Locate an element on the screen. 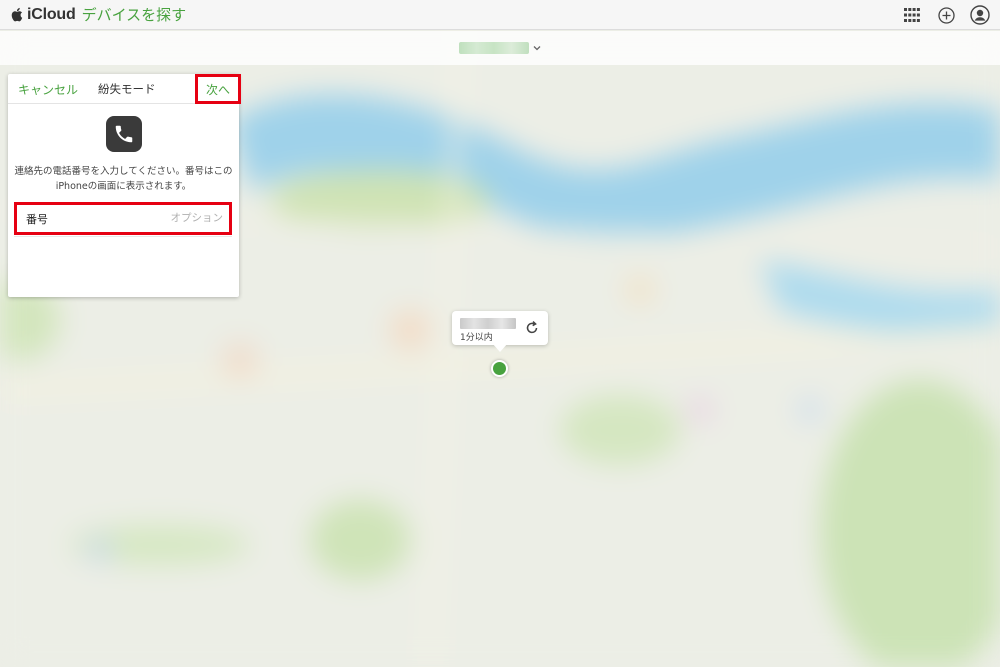 This screenshot has height=667, width=1000. device-location-dot is located at coordinates (499, 368).